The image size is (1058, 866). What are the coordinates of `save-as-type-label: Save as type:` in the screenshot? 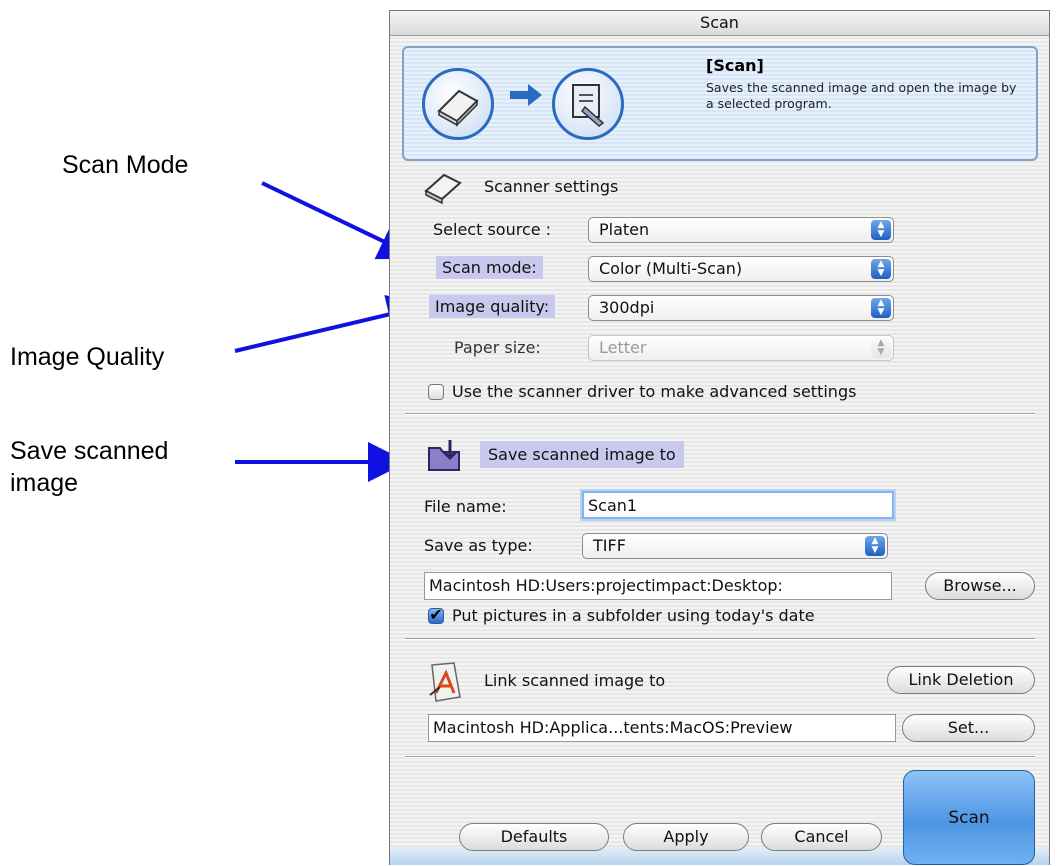 It's located at (478, 545).